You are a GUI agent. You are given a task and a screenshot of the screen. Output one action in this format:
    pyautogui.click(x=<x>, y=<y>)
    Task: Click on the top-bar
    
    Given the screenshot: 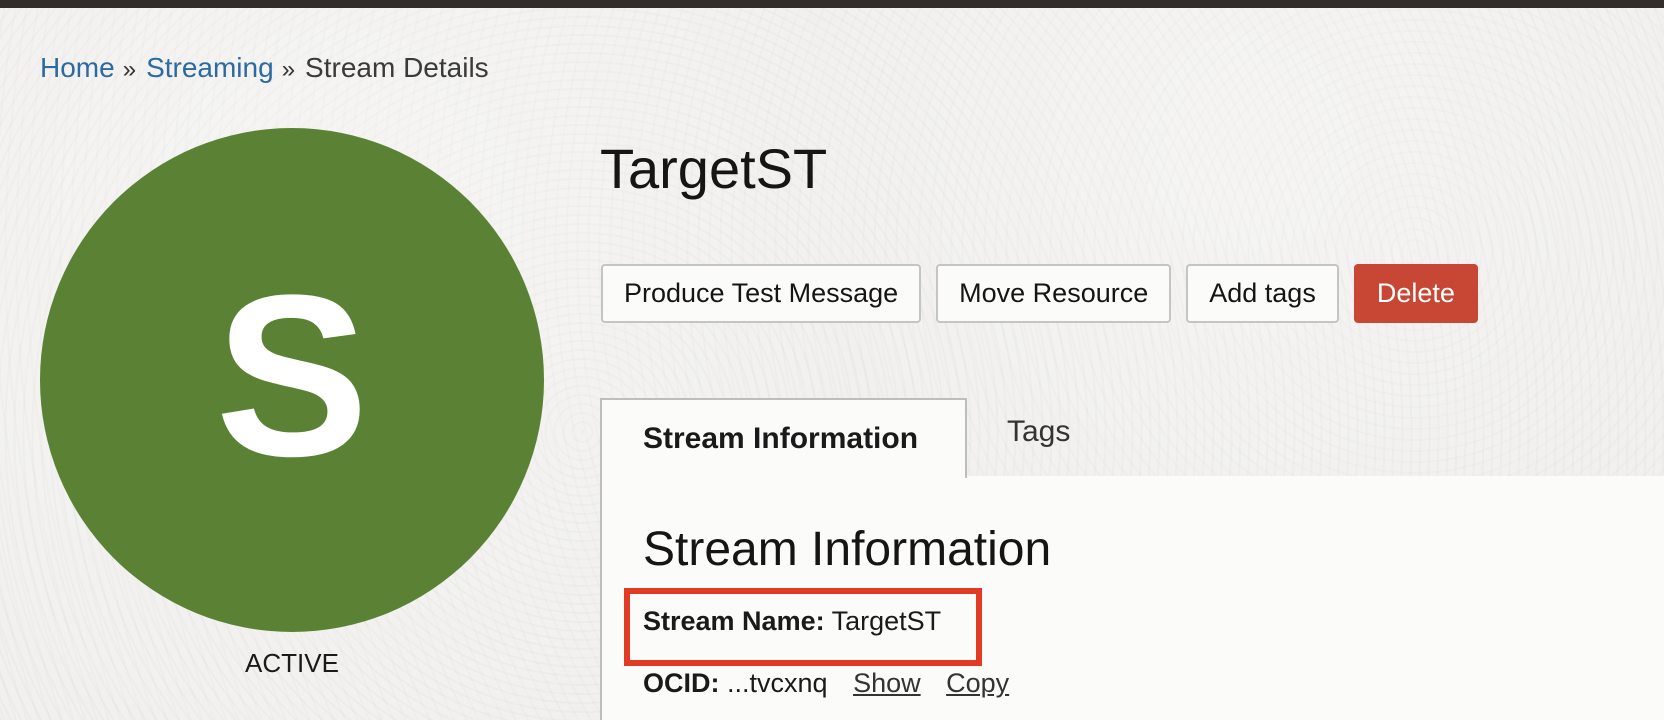 What is the action you would take?
    pyautogui.click(x=832, y=4)
    